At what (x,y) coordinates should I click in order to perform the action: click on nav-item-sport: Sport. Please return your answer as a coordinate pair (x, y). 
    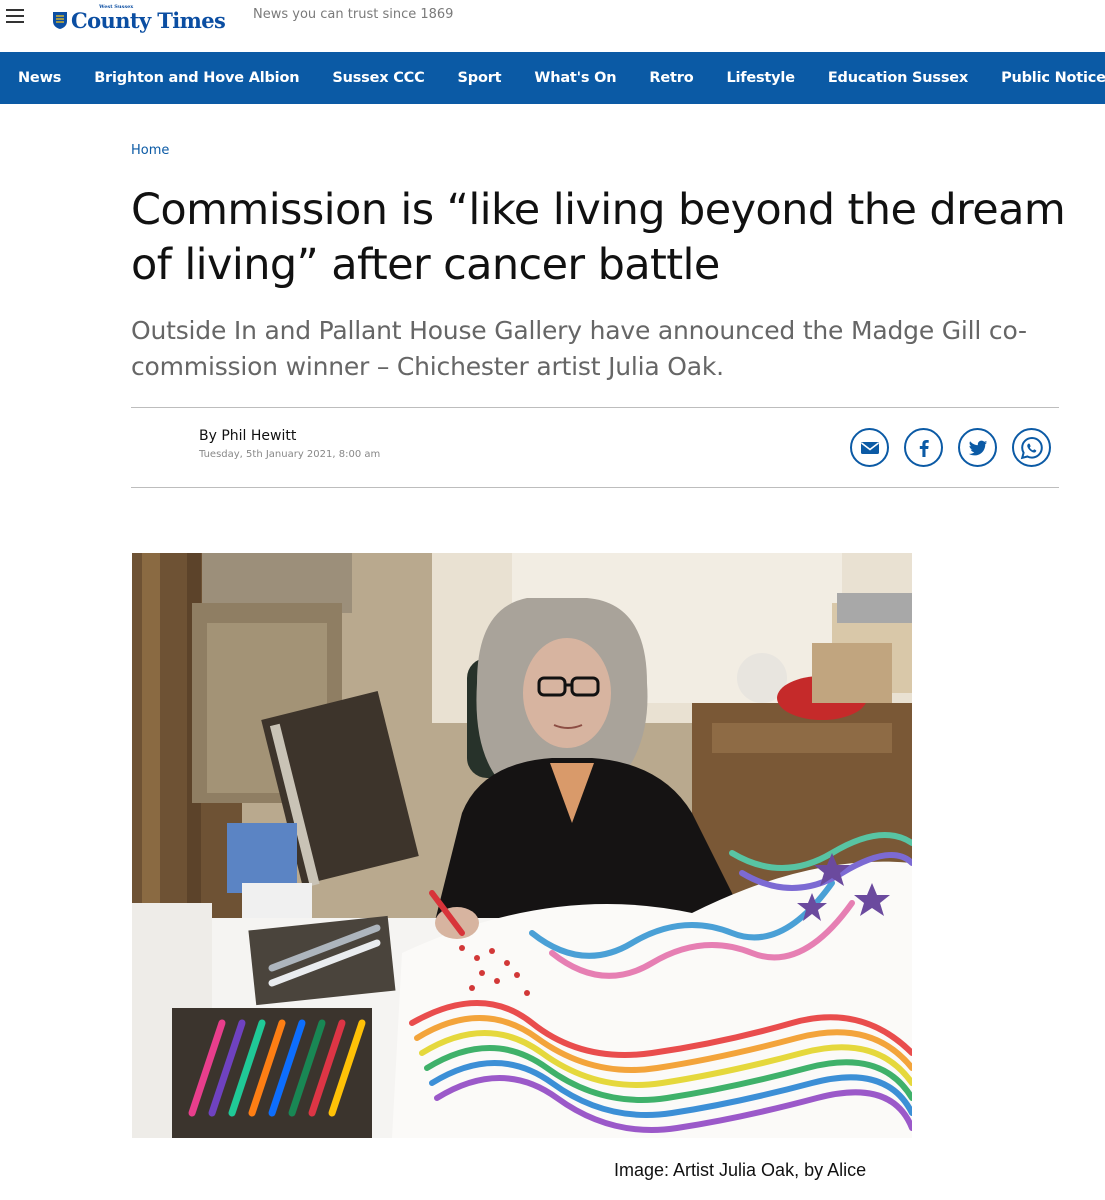
    Looking at the image, I should click on (479, 78).